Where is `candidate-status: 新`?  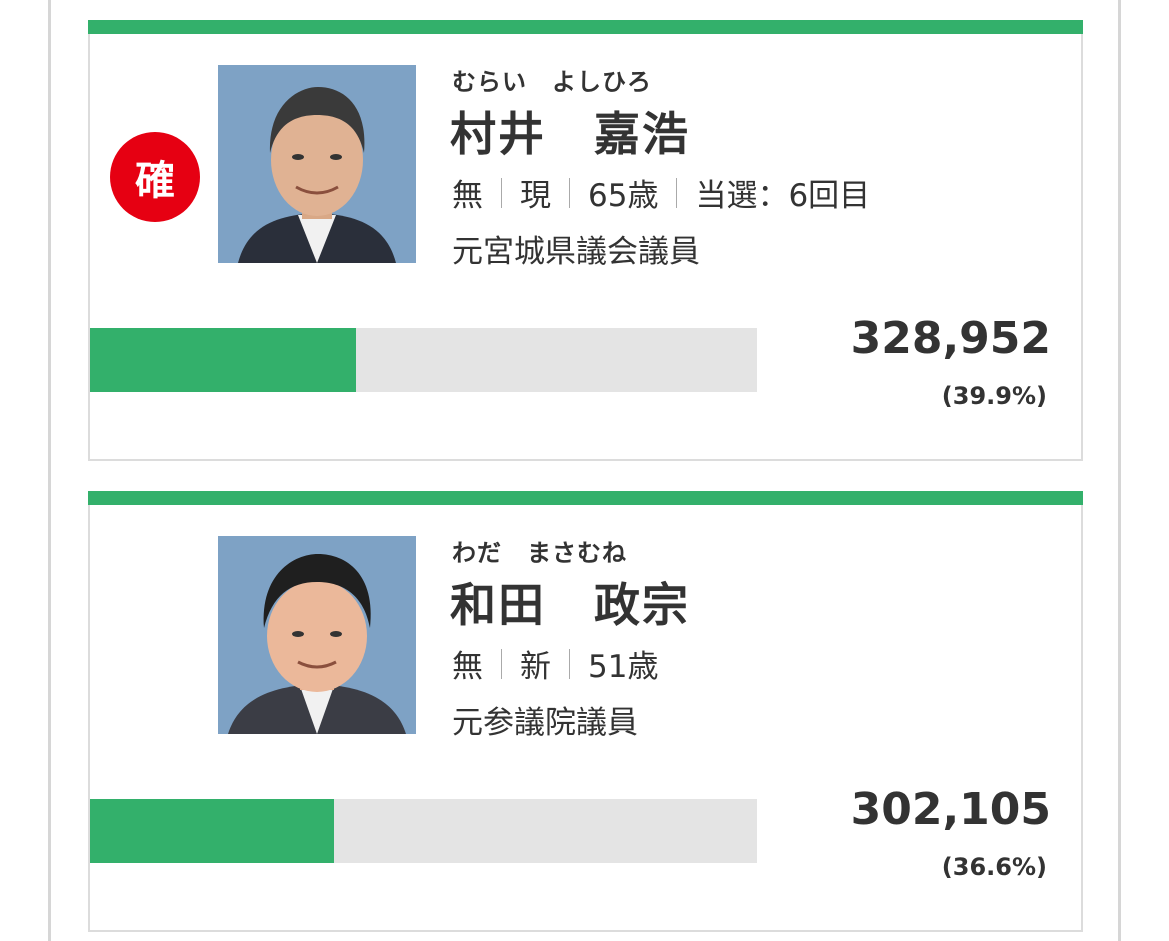 candidate-status: 新 is located at coordinates (535, 667).